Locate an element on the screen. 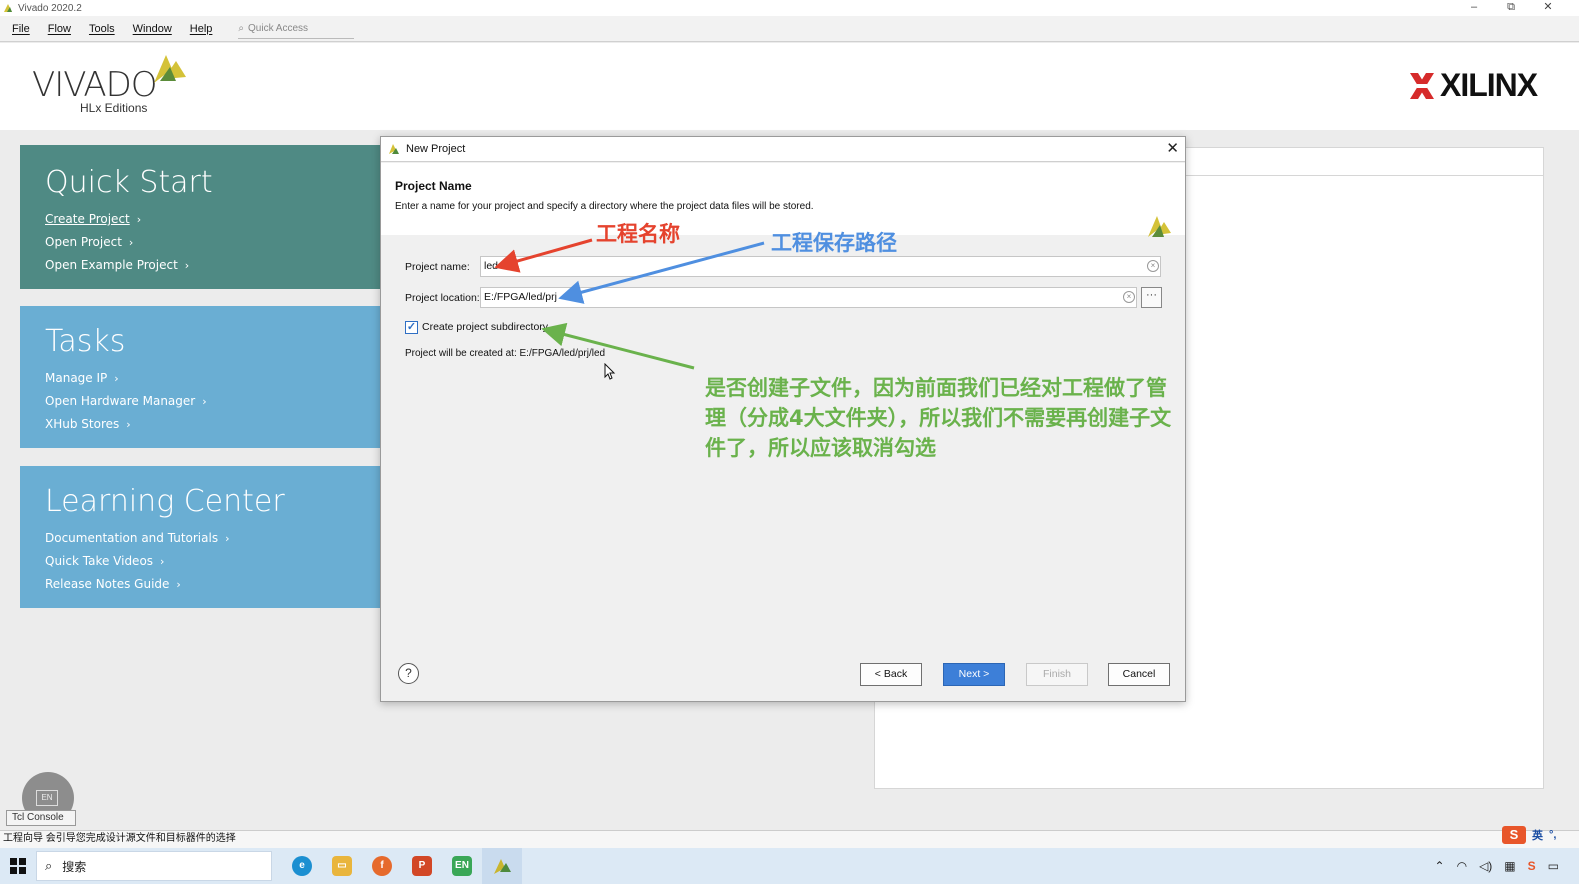 This screenshot has width=1579, height=884. finish-button: Finish is located at coordinates (1057, 674).